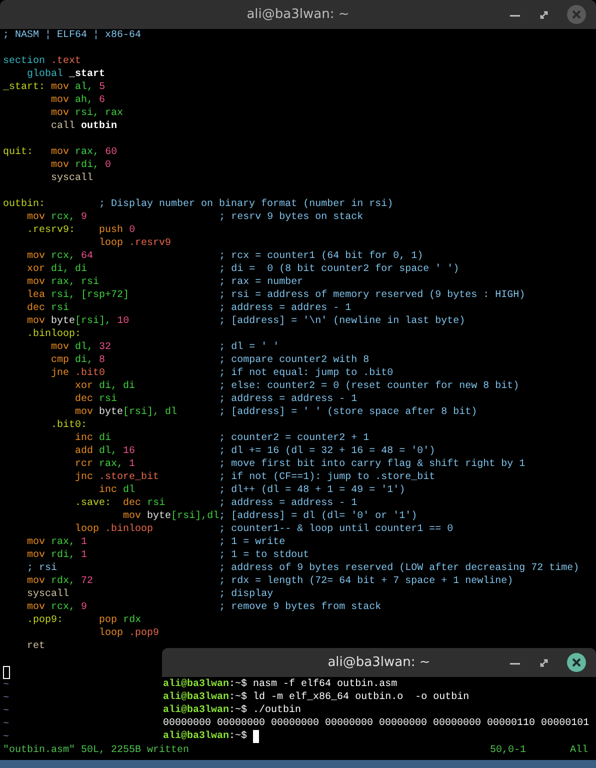 The image size is (596, 768). Describe the element at coordinates (93, 503) in the screenshot. I see `code-label: .save:` at that location.